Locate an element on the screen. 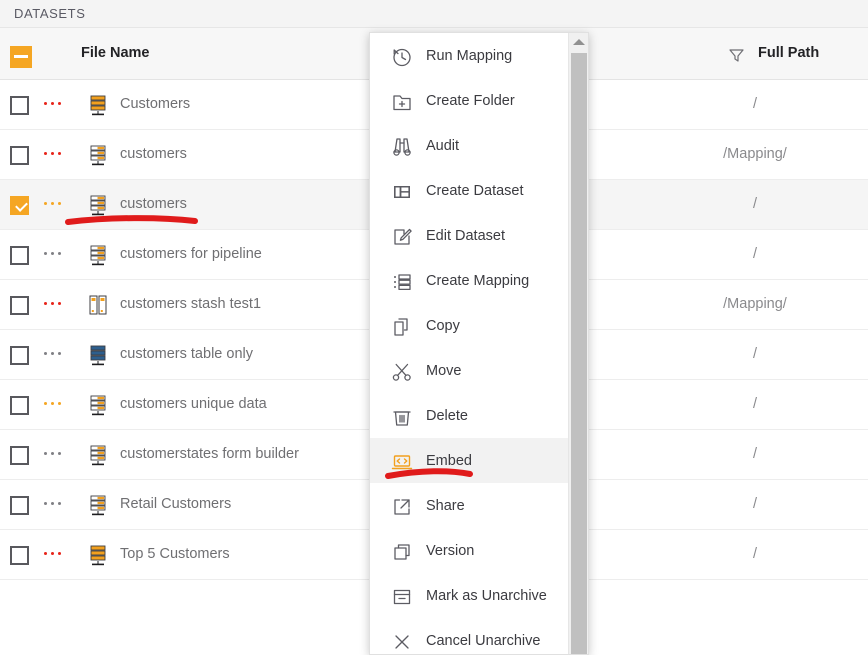 This screenshot has width=868, height=655. context-menu-scrollbar is located at coordinates (578, 343).